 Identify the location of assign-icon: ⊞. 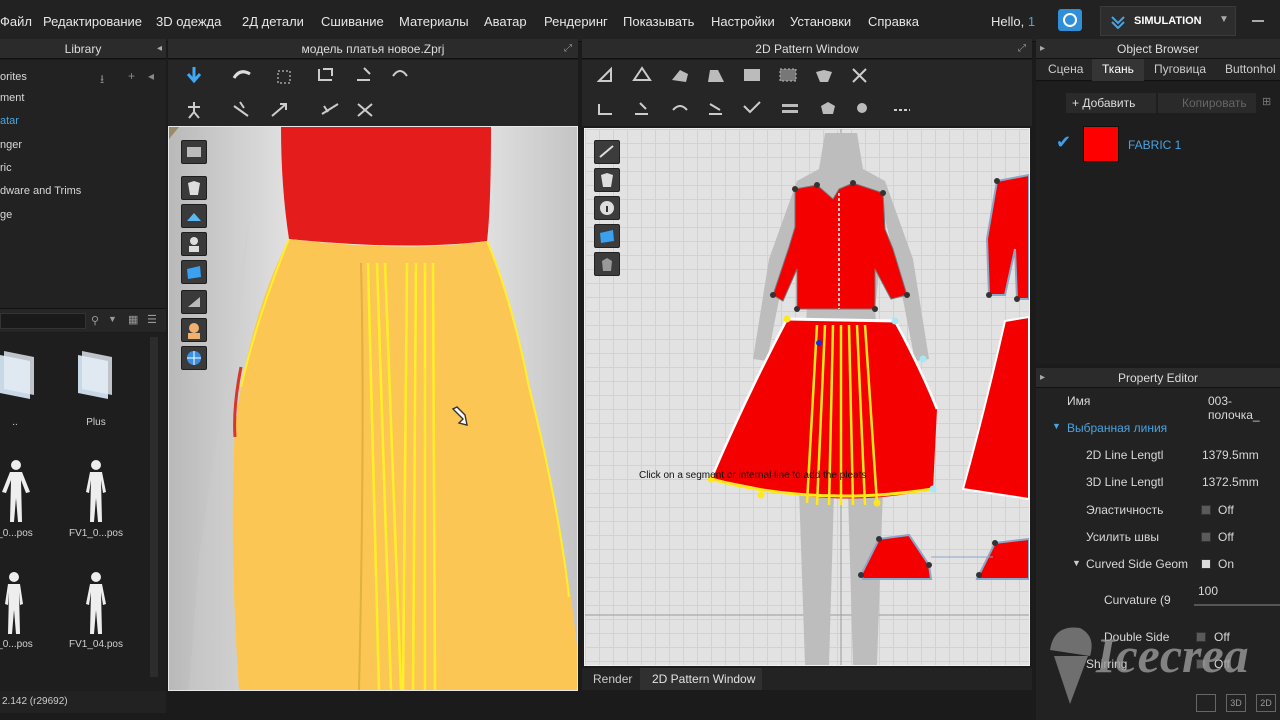
(1266, 101).